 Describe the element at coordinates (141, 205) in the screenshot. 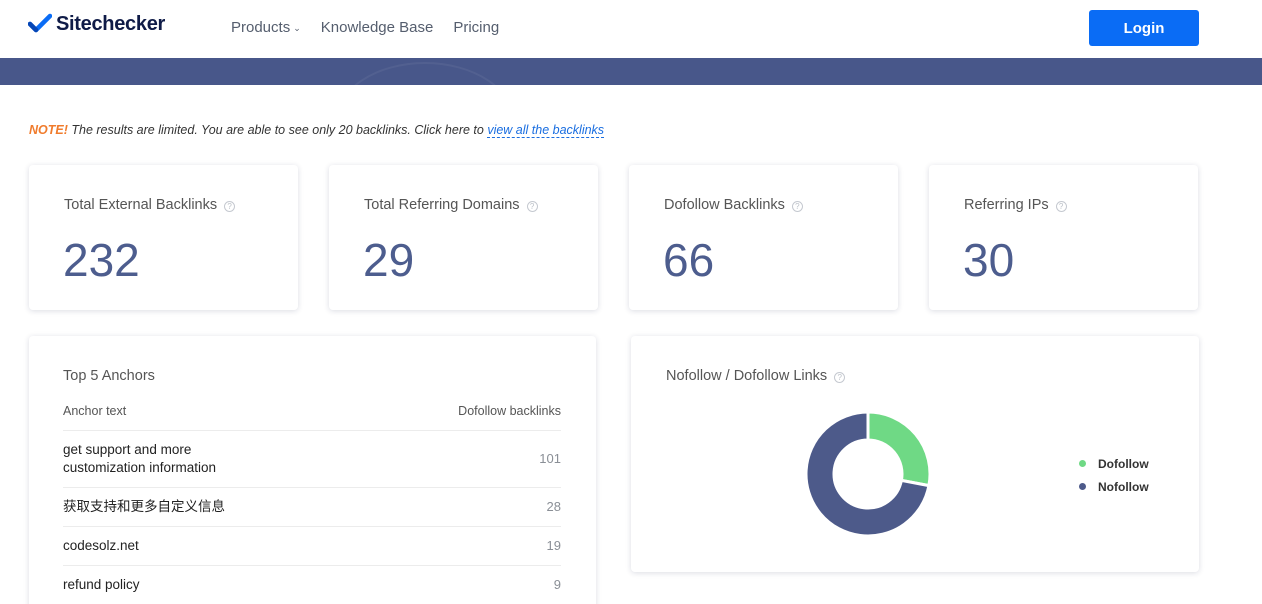

I see `stat-label-text: Total External Backlinks` at that location.